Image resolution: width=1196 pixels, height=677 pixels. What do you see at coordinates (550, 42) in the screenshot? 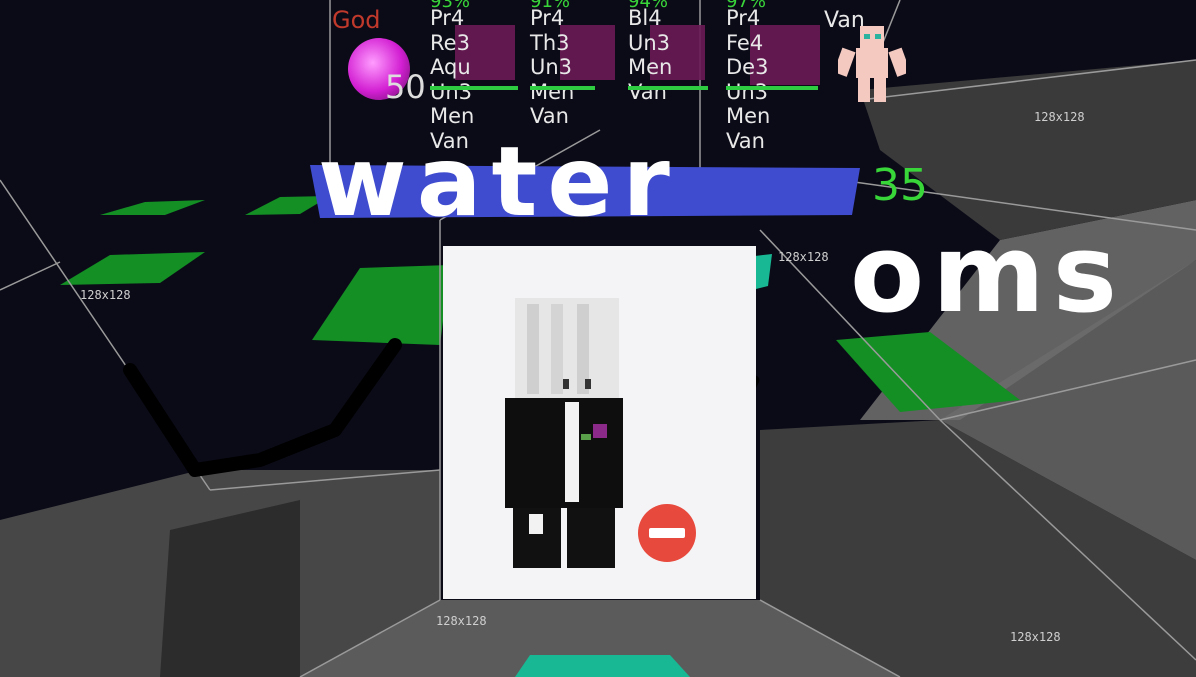
I see `column-line: Th3` at bounding box center [550, 42].